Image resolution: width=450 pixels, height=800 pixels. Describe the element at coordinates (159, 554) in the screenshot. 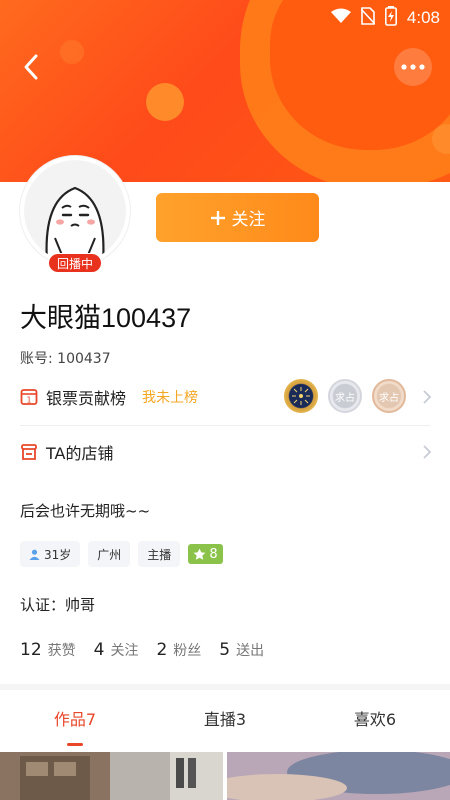

I see `role-tag: 主播` at that location.